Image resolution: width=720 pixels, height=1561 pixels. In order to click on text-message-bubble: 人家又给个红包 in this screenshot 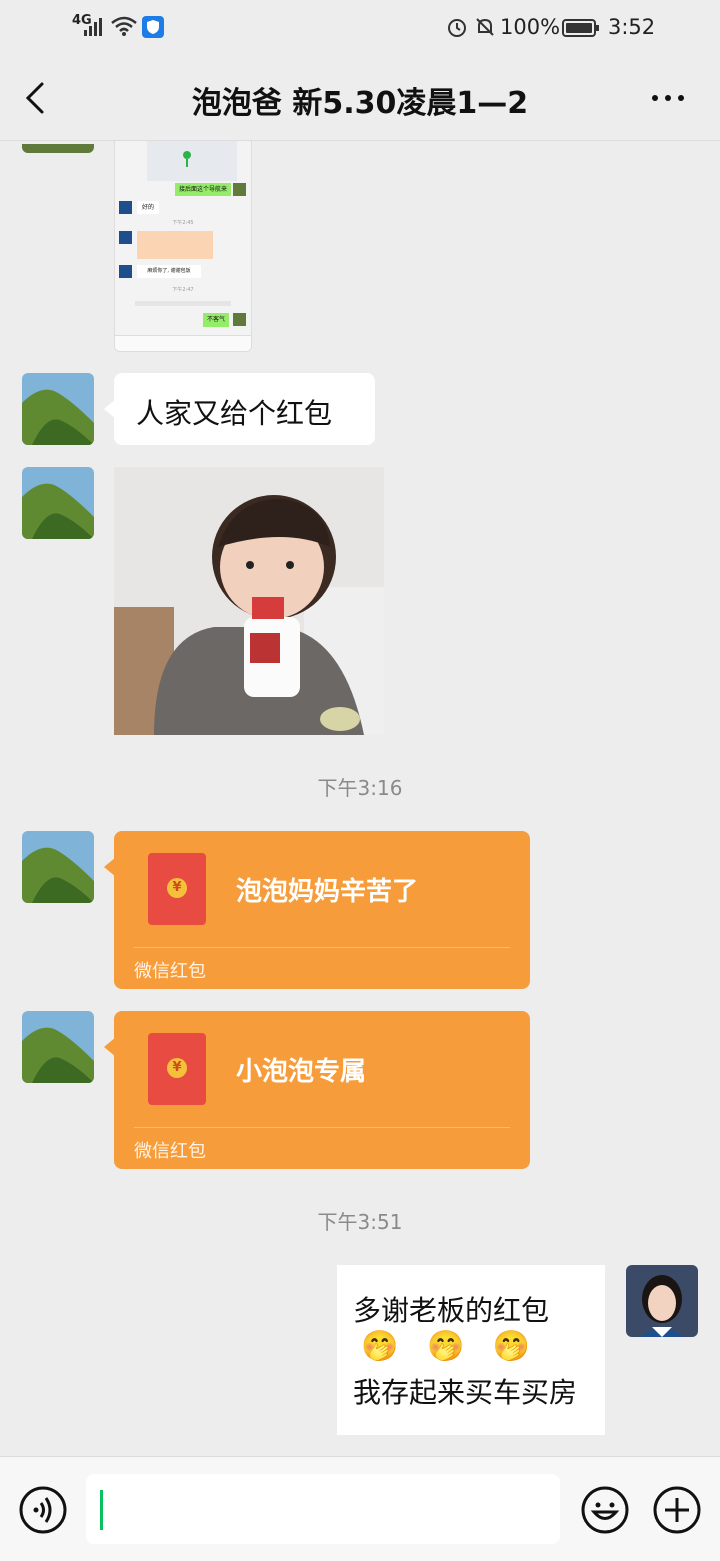, I will do `click(239, 409)`.